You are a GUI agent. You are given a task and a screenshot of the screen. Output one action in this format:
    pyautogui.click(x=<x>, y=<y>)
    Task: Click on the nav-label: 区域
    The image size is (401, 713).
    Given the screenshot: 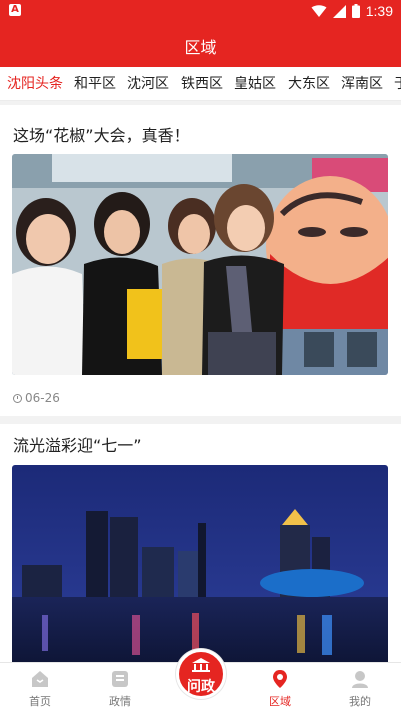 What is the action you would take?
    pyautogui.click(x=280, y=701)
    